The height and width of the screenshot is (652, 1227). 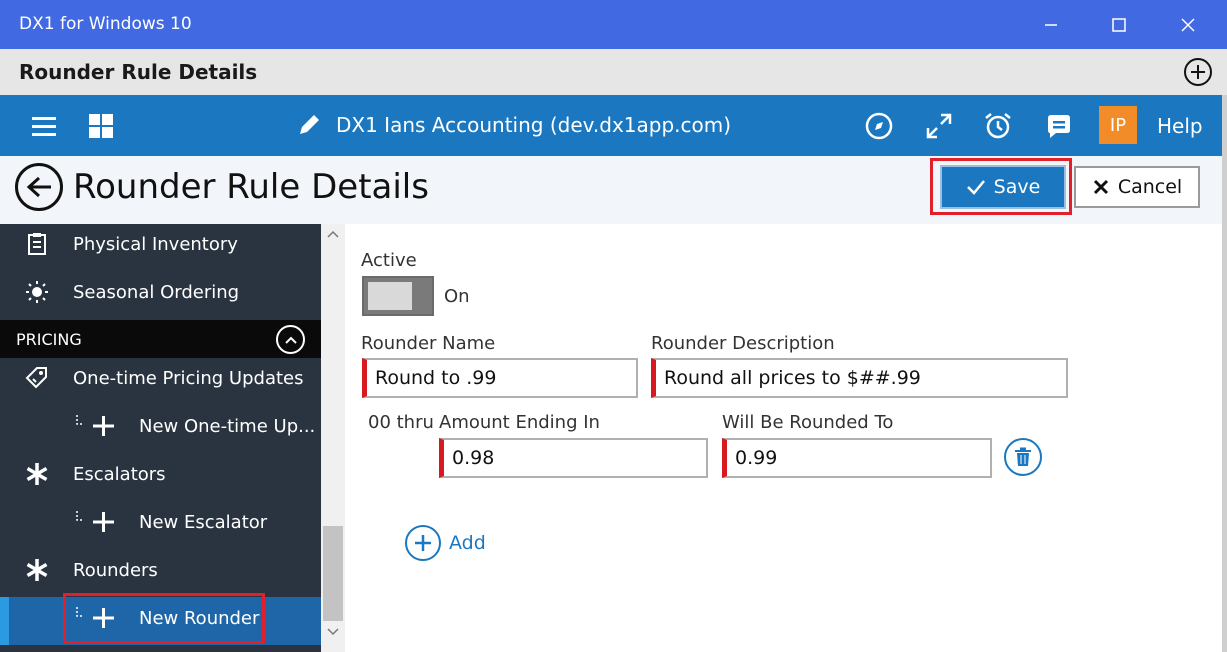 I want to click on alarm-icon, so click(x=998, y=126).